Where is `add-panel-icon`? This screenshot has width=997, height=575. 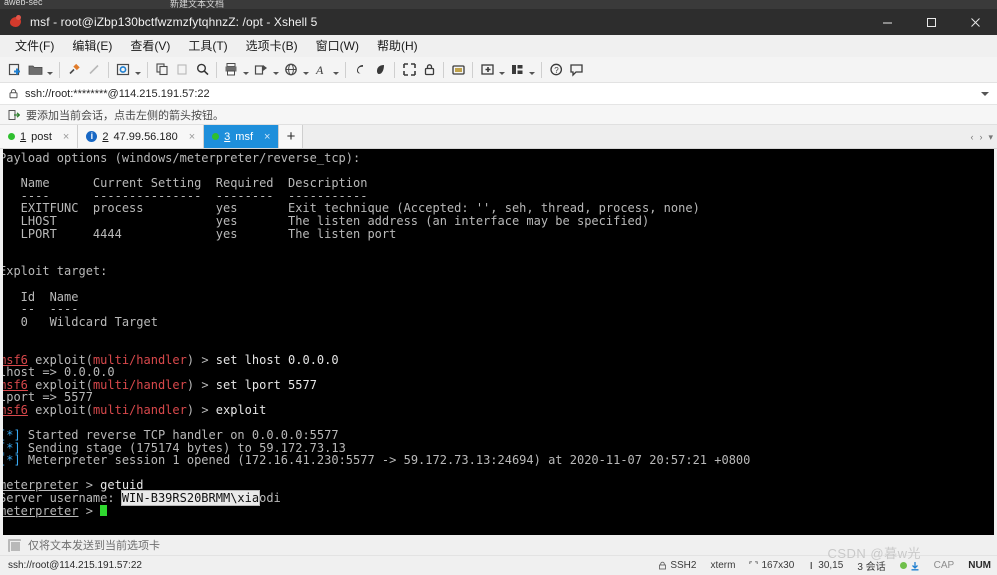
add-panel-icon is located at coordinates (487, 70).